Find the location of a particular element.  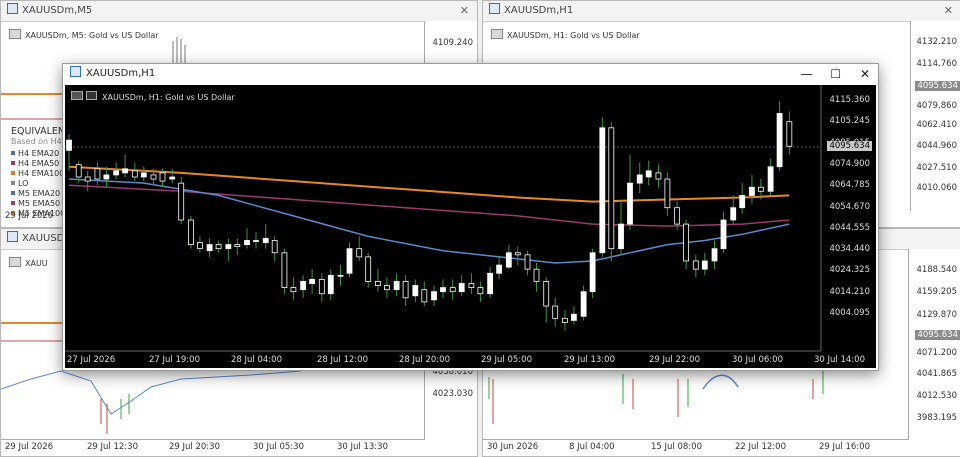

y-tick-label: 4079.860 is located at coordinates (936, 106).